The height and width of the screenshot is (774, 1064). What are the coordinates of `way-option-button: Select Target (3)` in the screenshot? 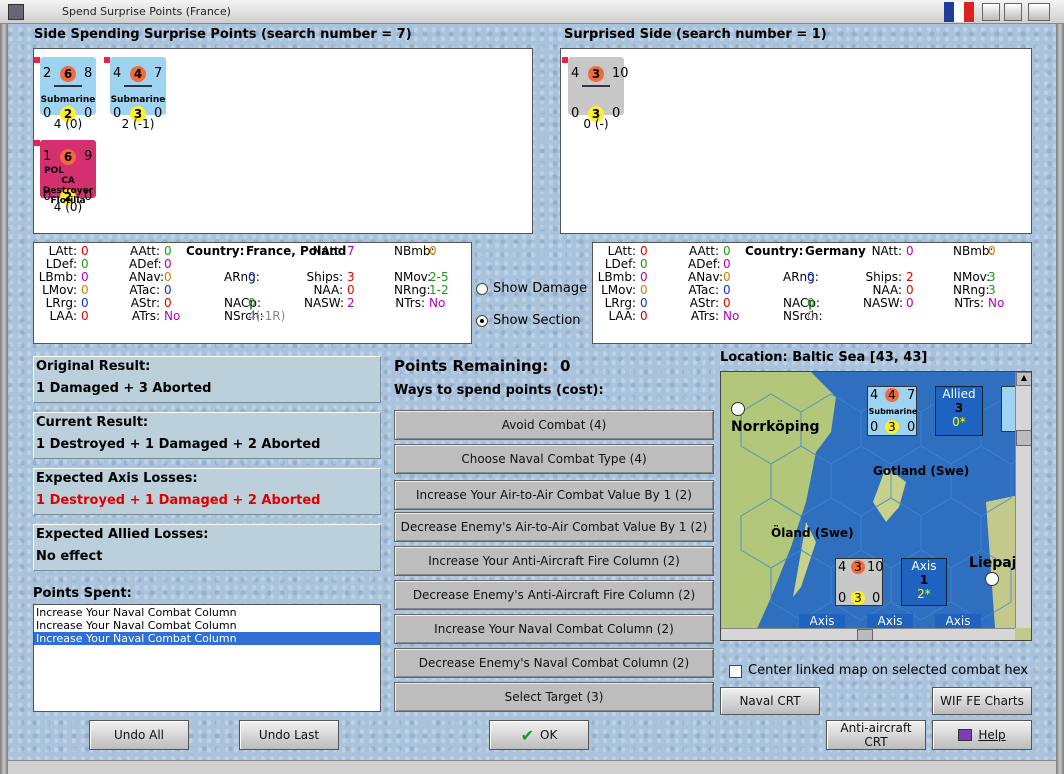 It's located at (554, 697).